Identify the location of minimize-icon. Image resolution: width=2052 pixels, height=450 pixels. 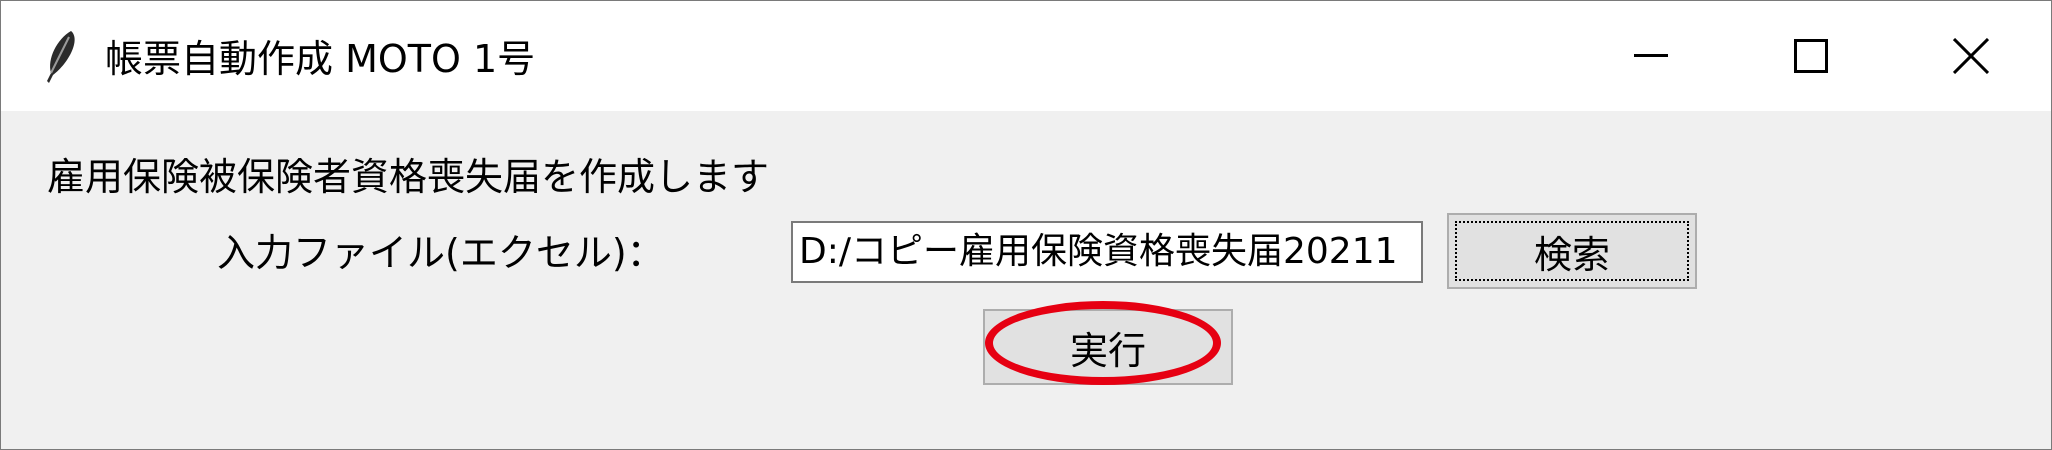
(1651, 55).